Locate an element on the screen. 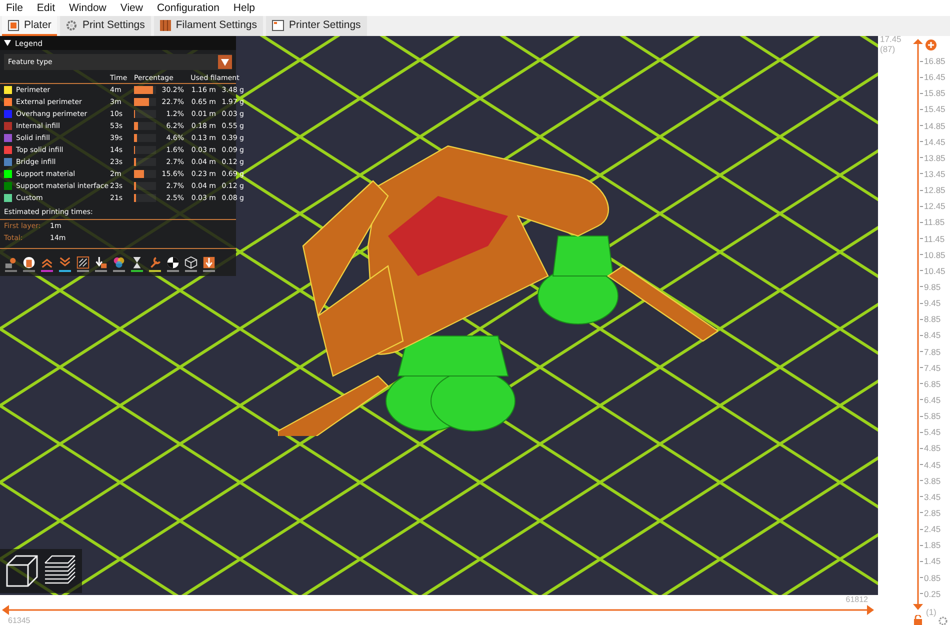  tab: Printer Settings is located at coordinates (316, 26).